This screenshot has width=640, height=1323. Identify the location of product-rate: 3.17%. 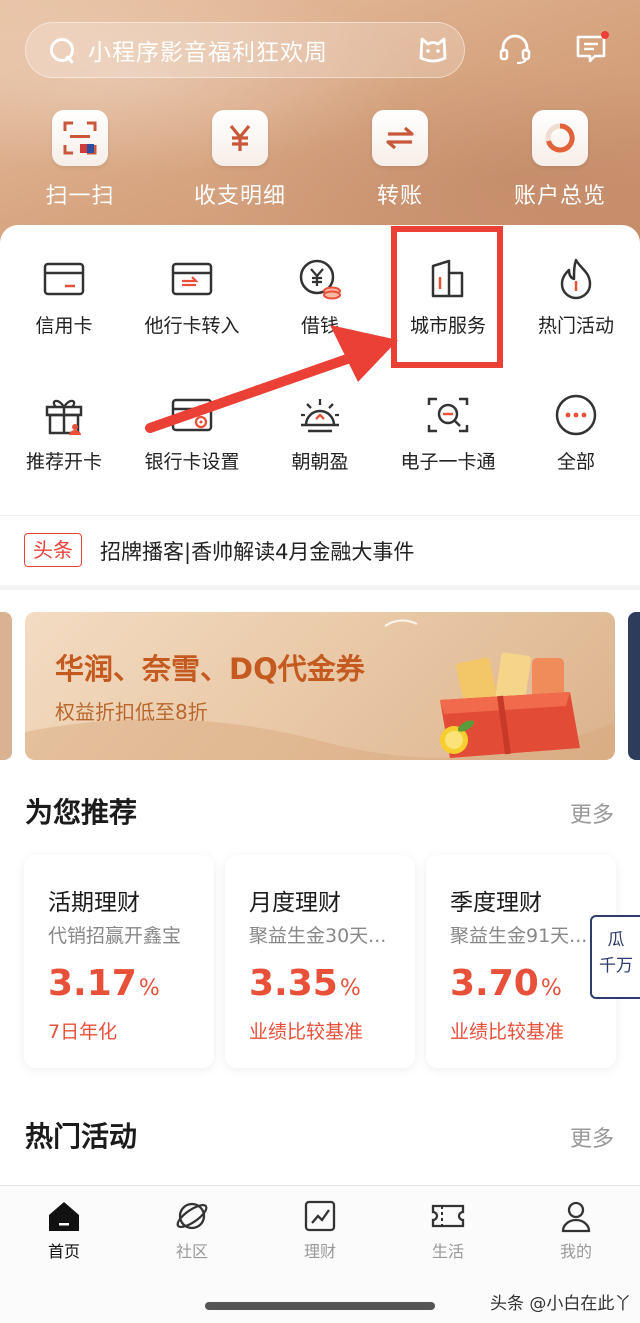
(104, 983).